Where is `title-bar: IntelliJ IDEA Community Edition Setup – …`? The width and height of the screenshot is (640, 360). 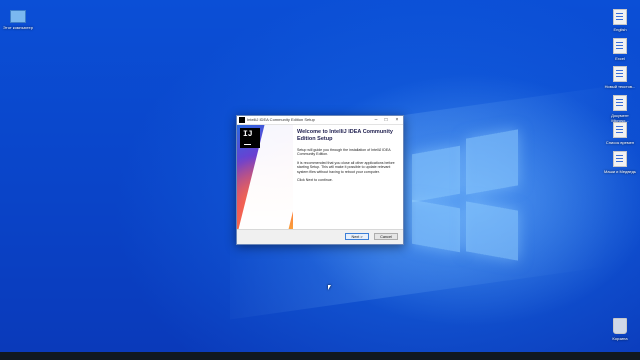
title-bar: IntelliJ IDEA Community Edition Setup – … is located at coordinates (320, 120).